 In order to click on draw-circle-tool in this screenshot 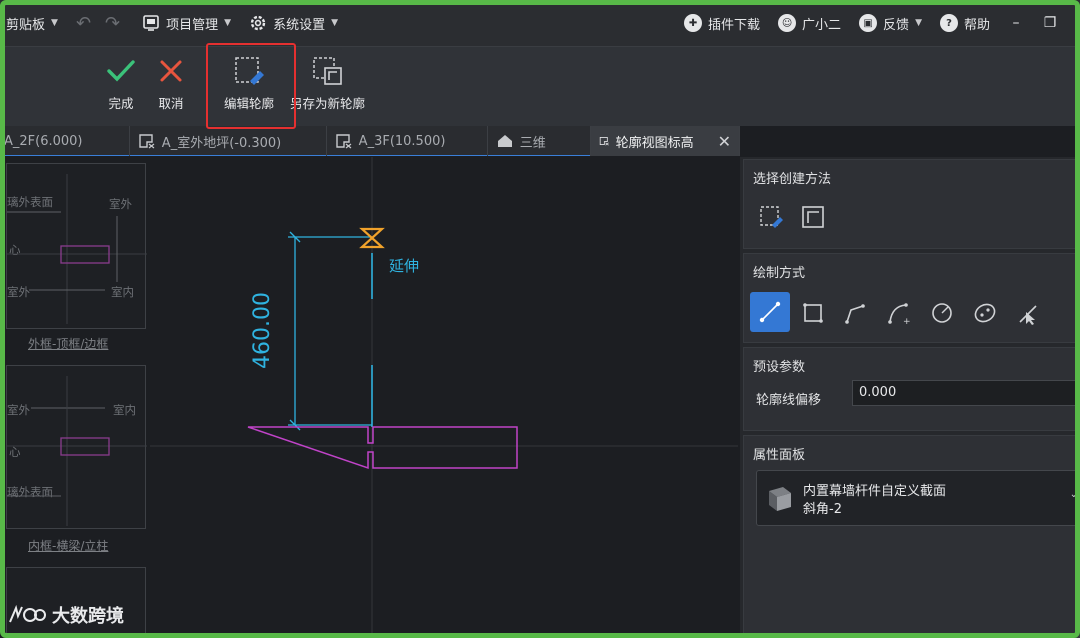, I will do `click(942, 313)`.